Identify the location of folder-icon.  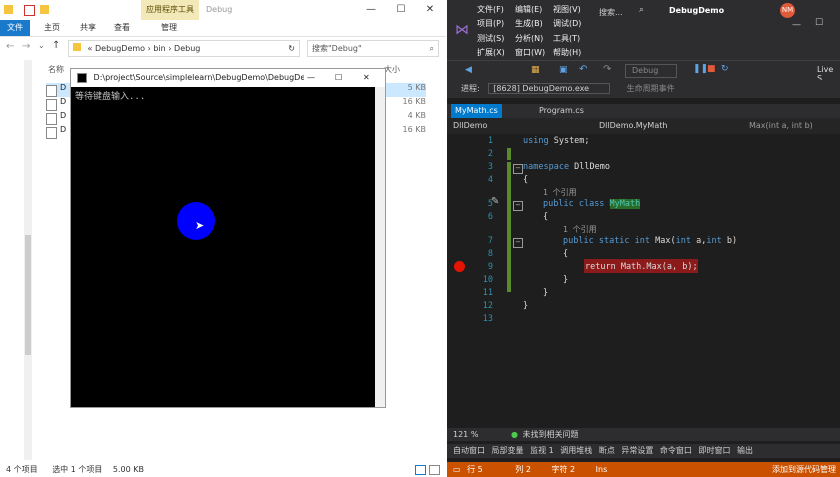
(8, 9).